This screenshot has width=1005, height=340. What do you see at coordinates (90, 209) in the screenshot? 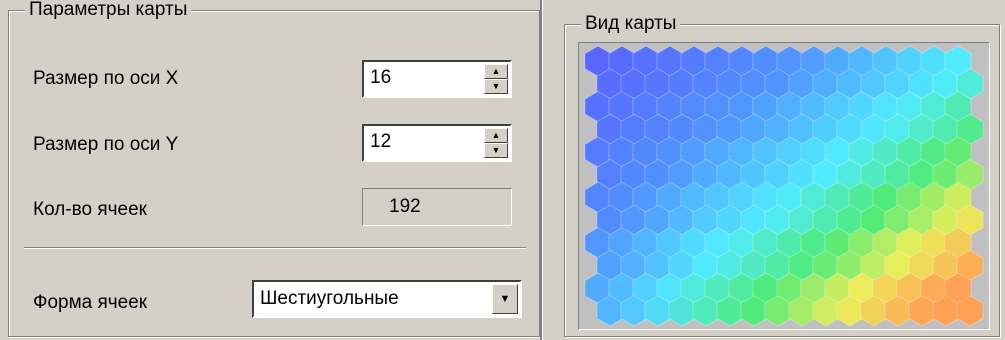
I see `cell-count-label: Кол-во ячеек` at bounding box center [90, 209].